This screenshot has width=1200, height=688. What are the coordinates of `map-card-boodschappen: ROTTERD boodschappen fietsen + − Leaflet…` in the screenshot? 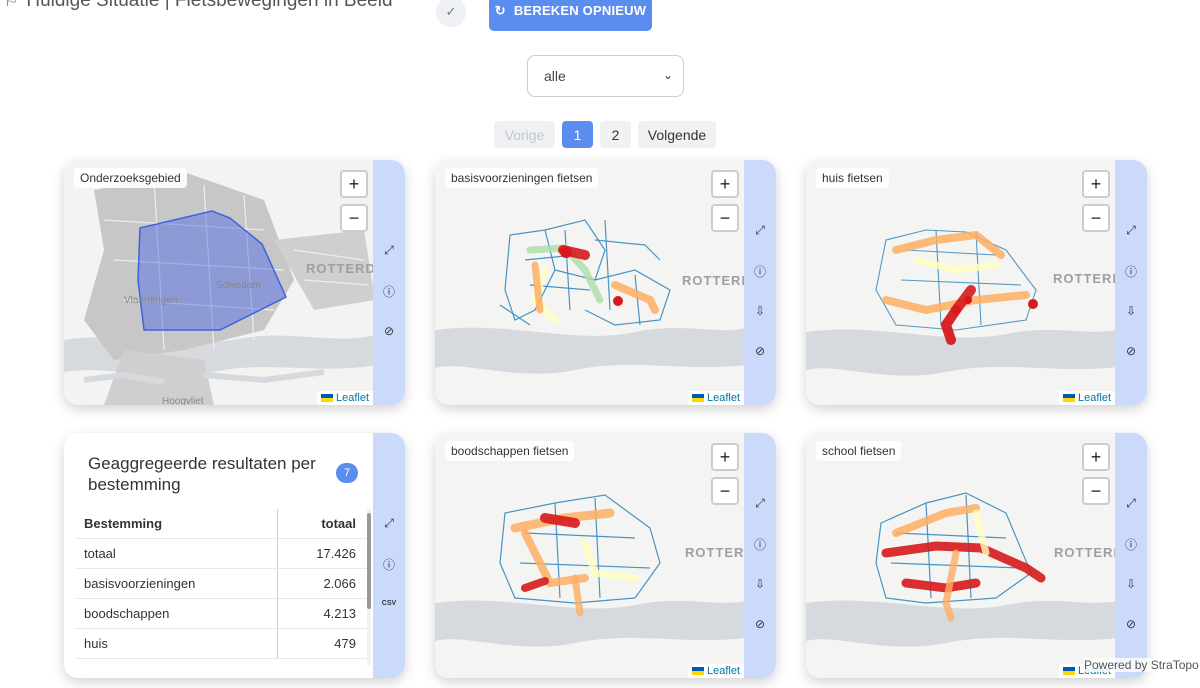 It's located at (605, 555).